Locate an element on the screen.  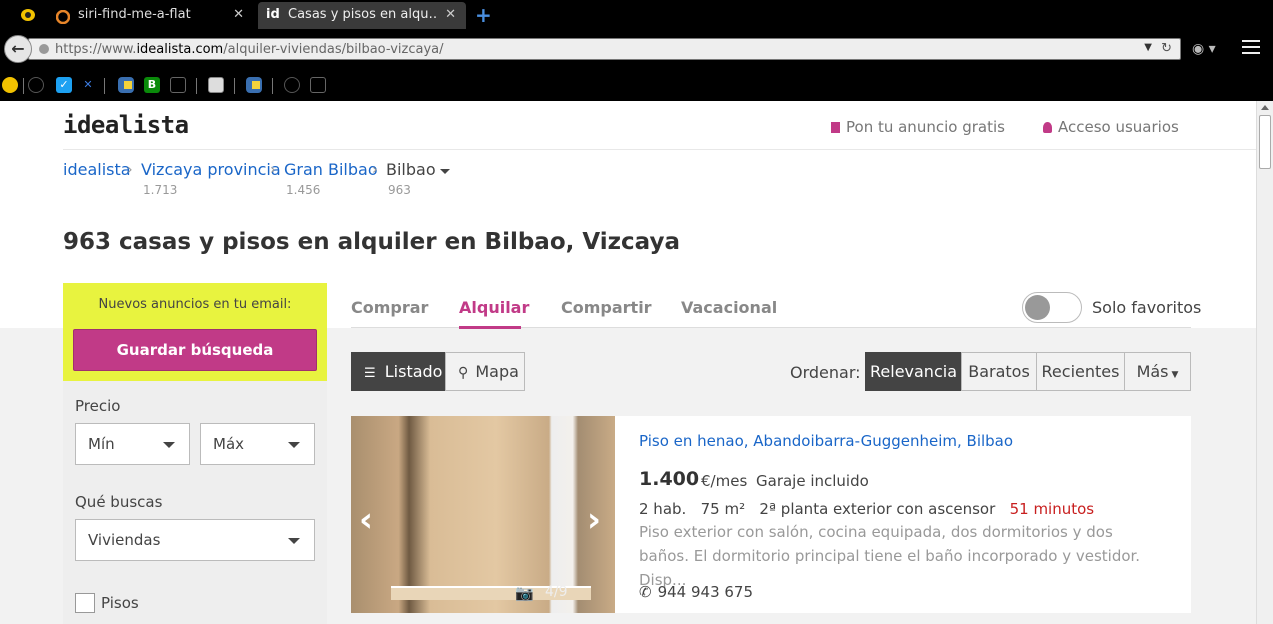
user-icon is located at coordinates (1047, 127).